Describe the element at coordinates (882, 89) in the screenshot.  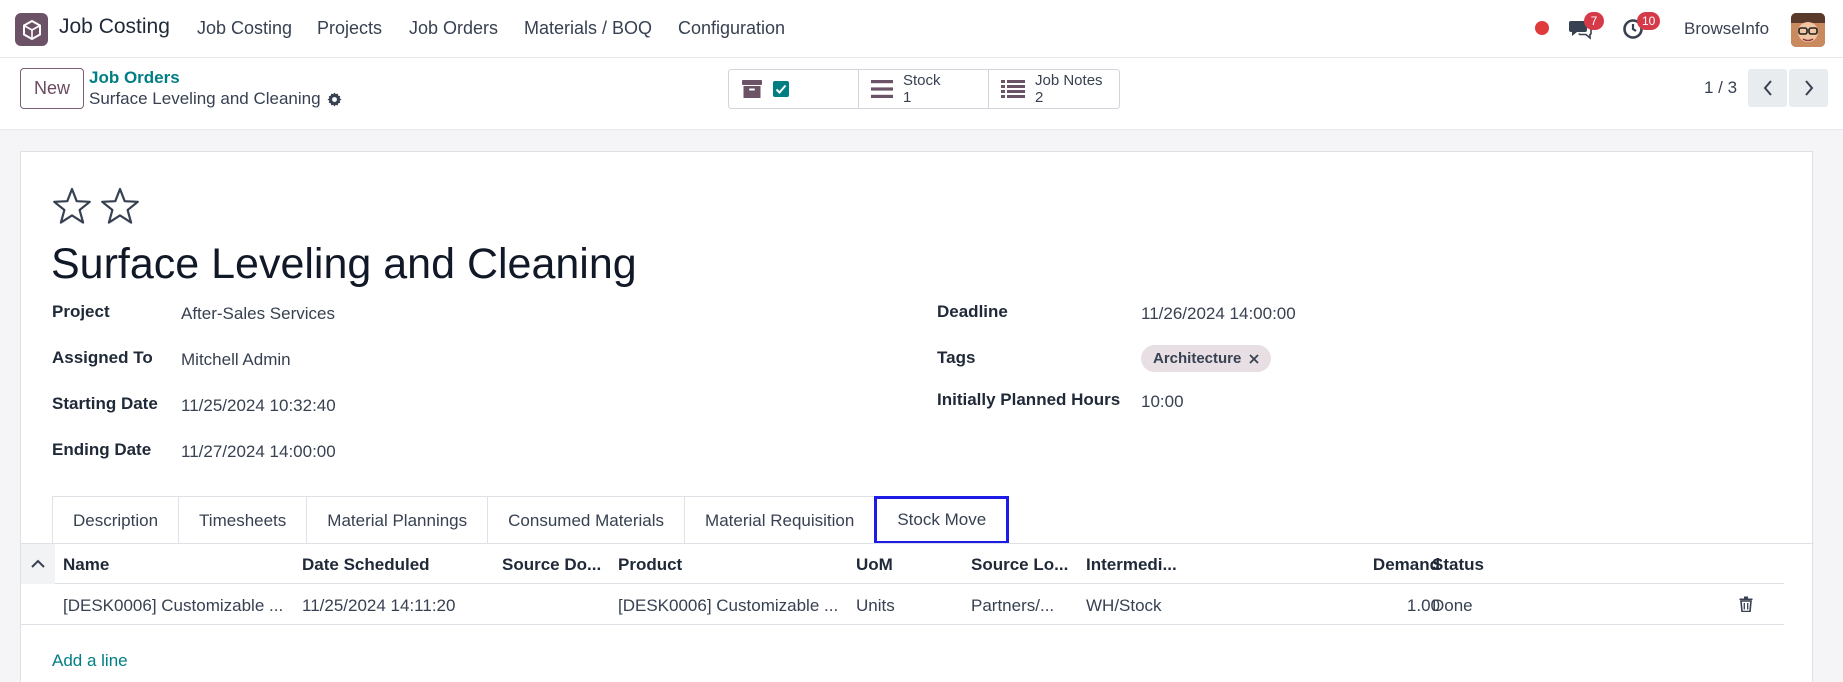
I see `bars-icon` at that location.